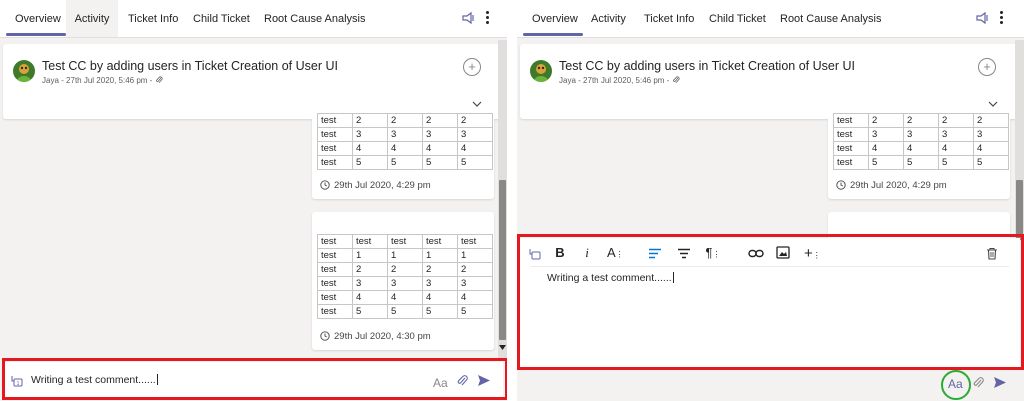 This screenshot has height=401, width=1024. I want to click on tab-label: Activity, so click(608, 19).